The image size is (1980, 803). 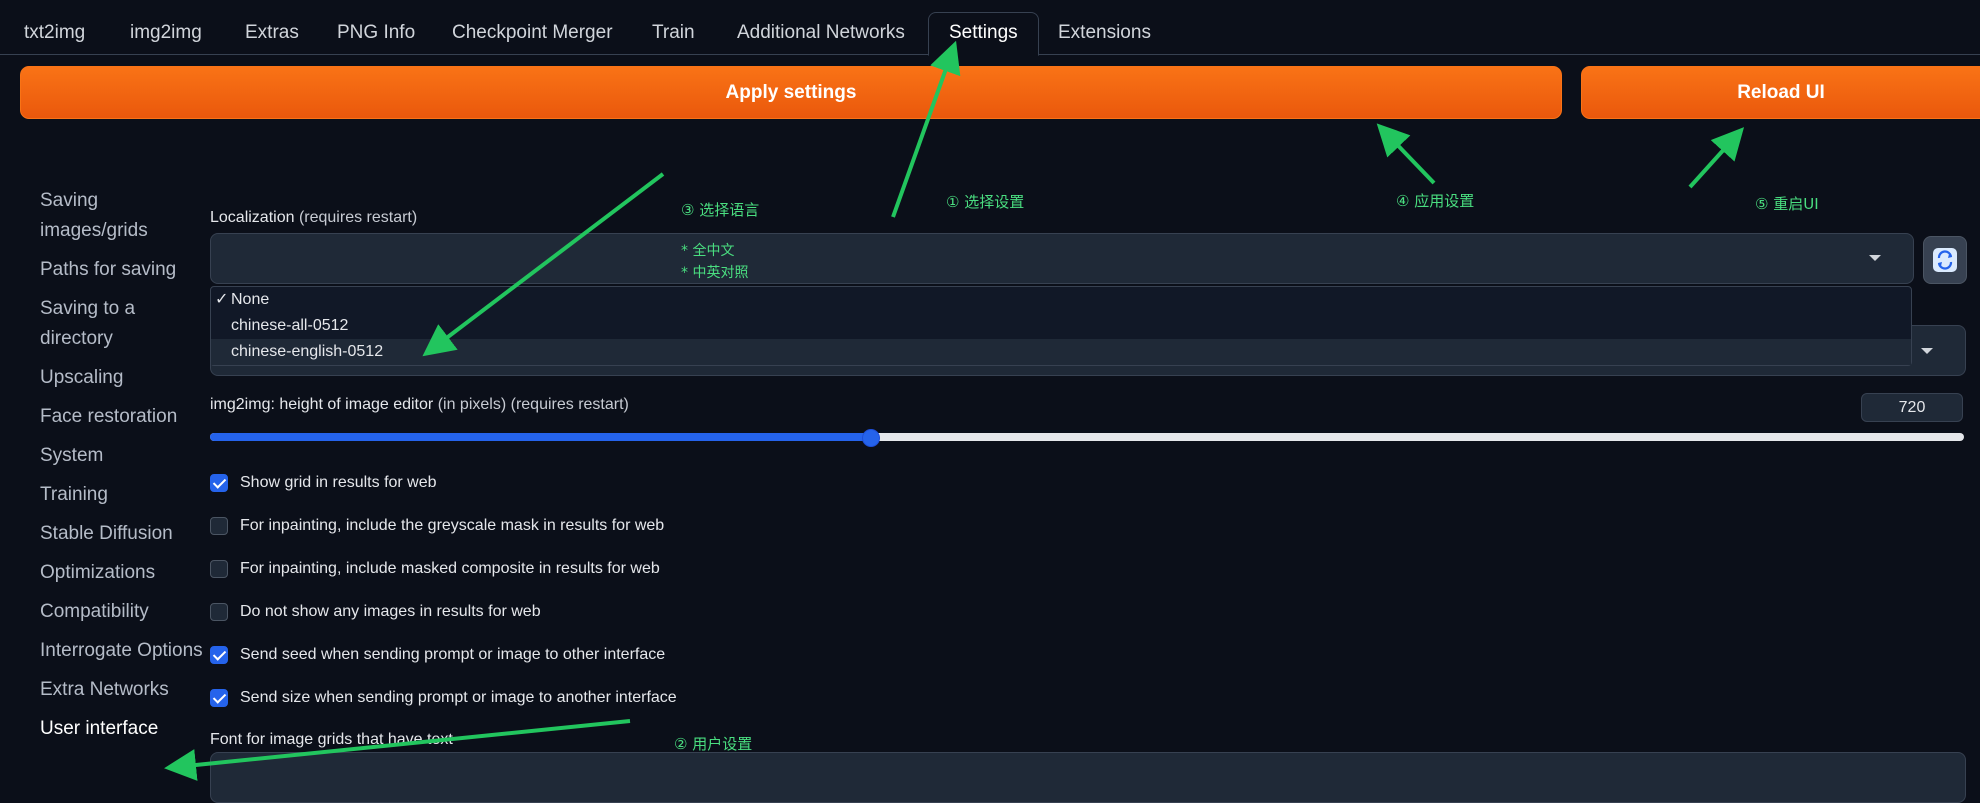 I want to click on sidebar-item-saving-images: Saving images/grids, so click(x=125, y=216).